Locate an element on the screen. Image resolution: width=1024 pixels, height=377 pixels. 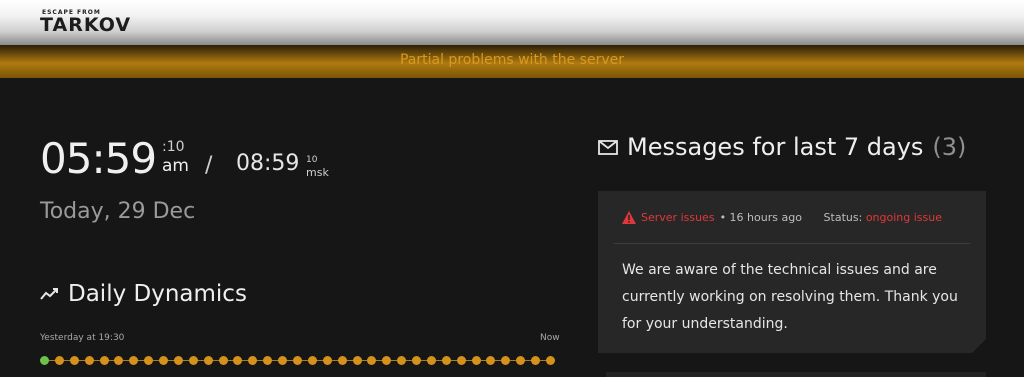
status-timeline is located at coordinates (297, 361).